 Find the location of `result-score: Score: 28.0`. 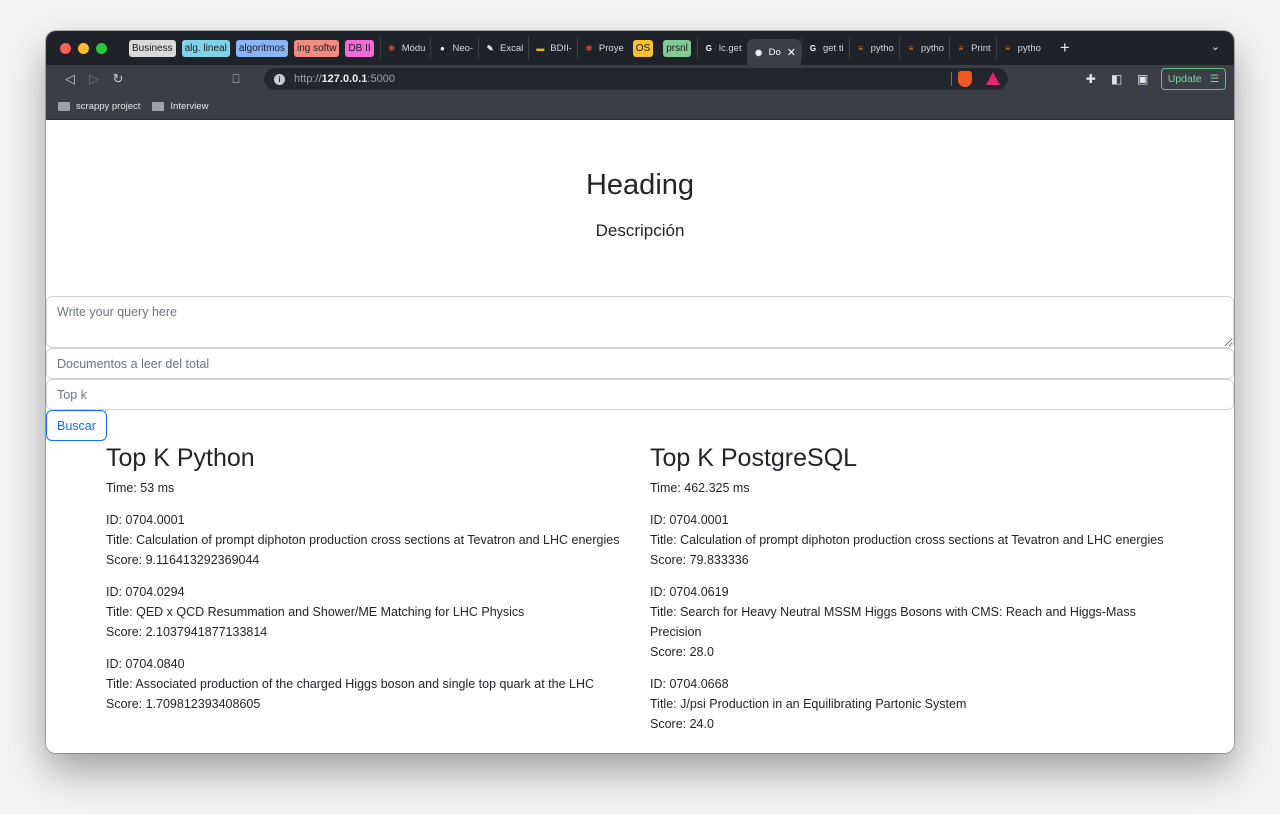

result-score: Score: 28.0 is located at coordinates (682, 652).